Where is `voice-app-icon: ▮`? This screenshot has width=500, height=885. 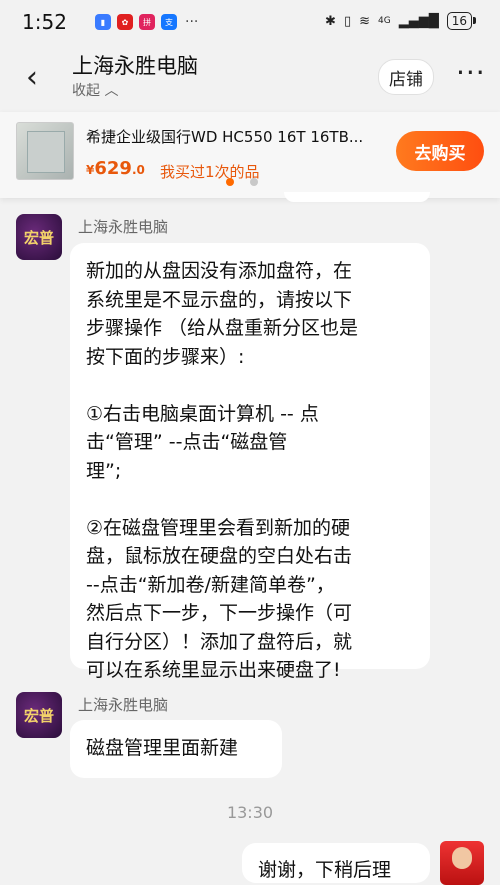
voice-app-icon: ▮ is located at coordinates (103, 22).